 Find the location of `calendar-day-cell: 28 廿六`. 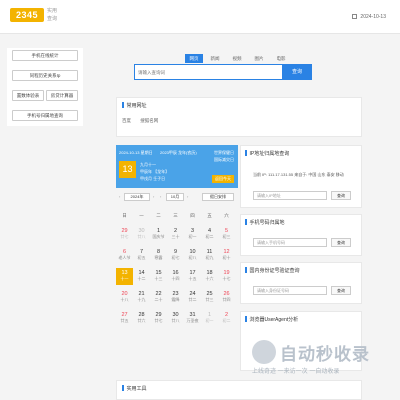

calendar-day-cell: 28 廿六 is located at coordinates (141, 318).